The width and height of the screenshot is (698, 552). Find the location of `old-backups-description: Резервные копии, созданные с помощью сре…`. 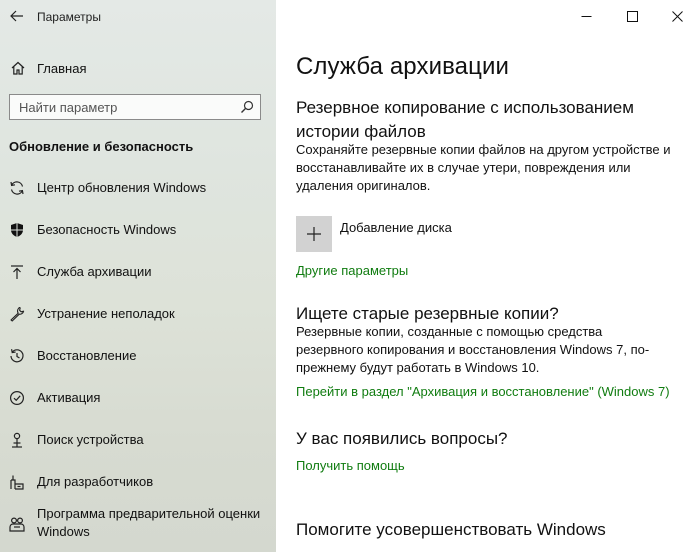

old-backups-description: Резервные копии, созданные с помощью сре… is located at coordinates (488, 350).